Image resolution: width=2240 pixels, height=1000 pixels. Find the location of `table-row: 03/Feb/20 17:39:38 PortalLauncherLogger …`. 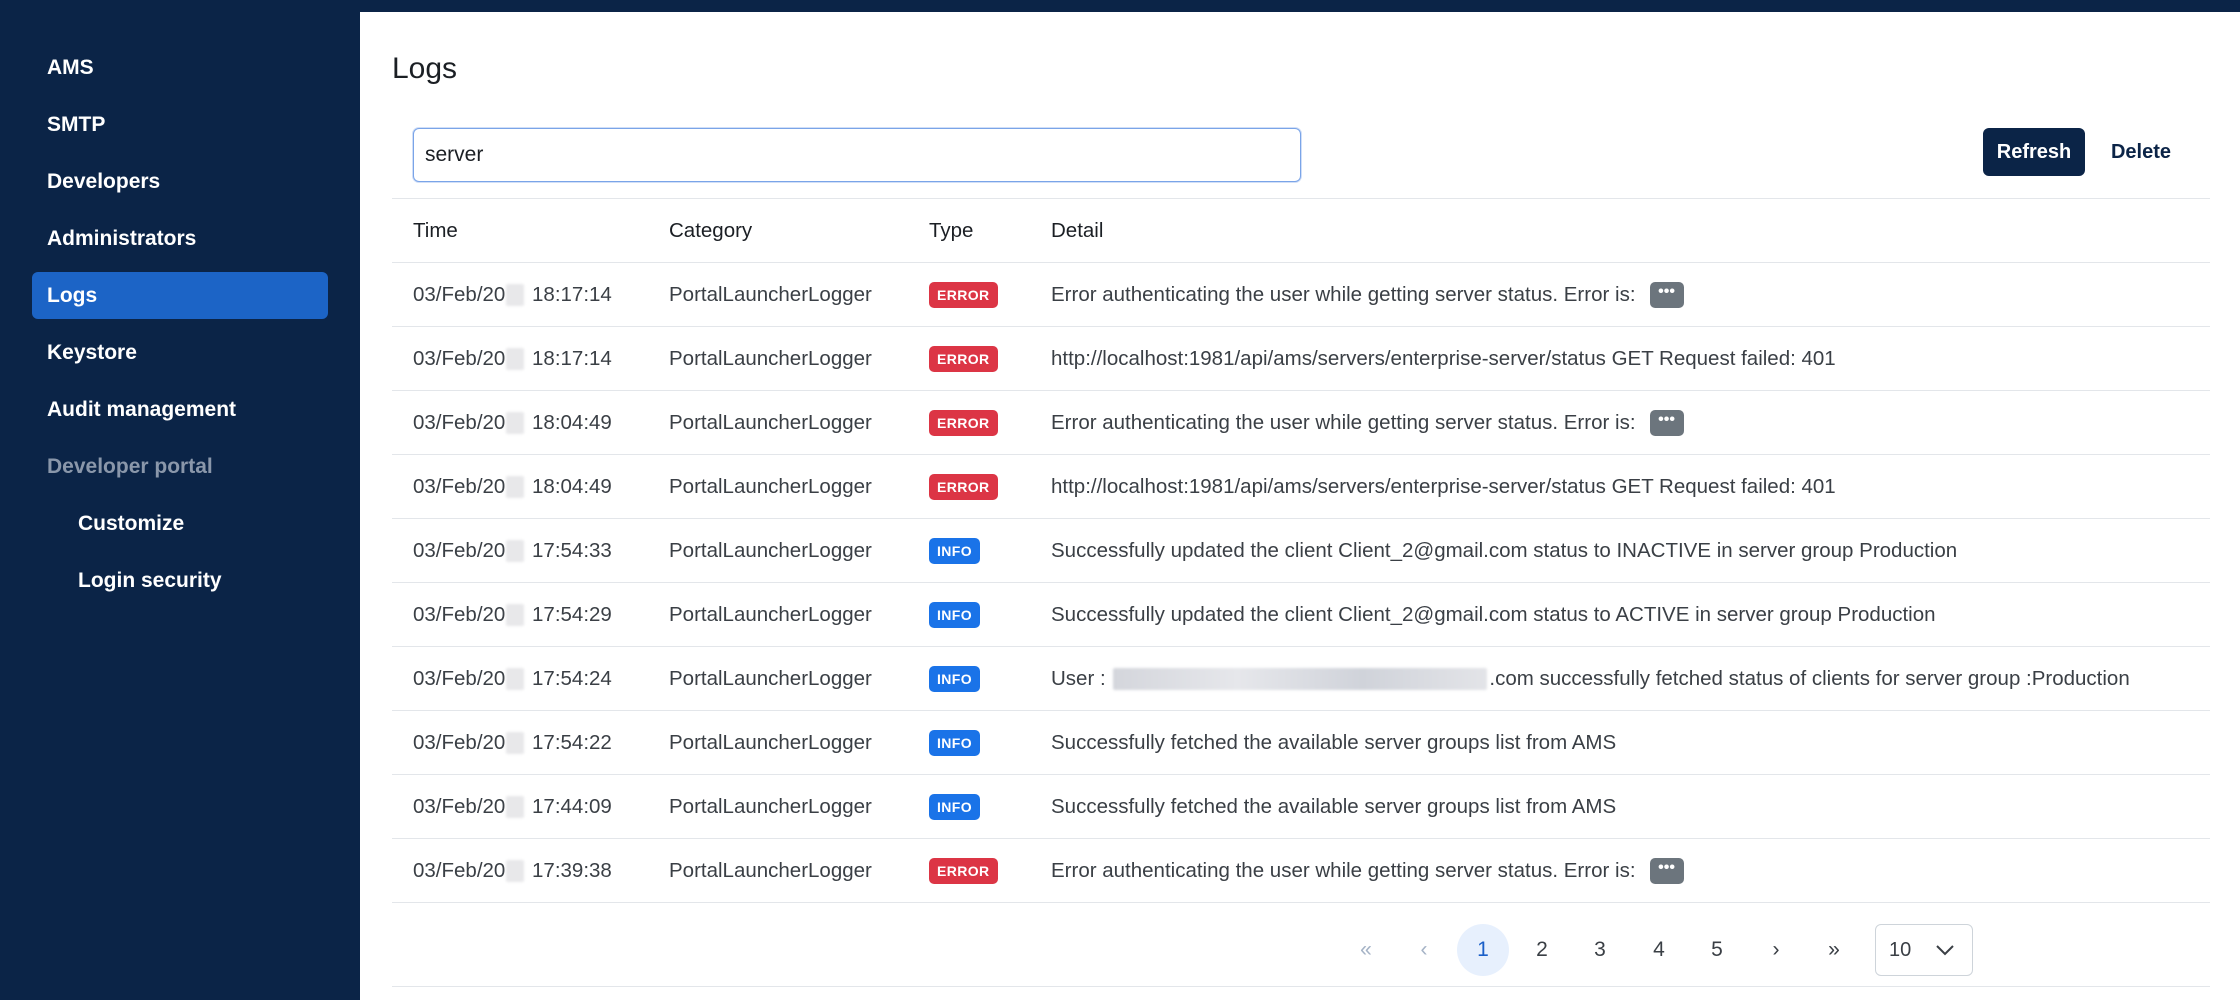

table-row: 03/Feb/20 17:39:38 PortalLauncherLogger … is located at coordinates (1301, 871).